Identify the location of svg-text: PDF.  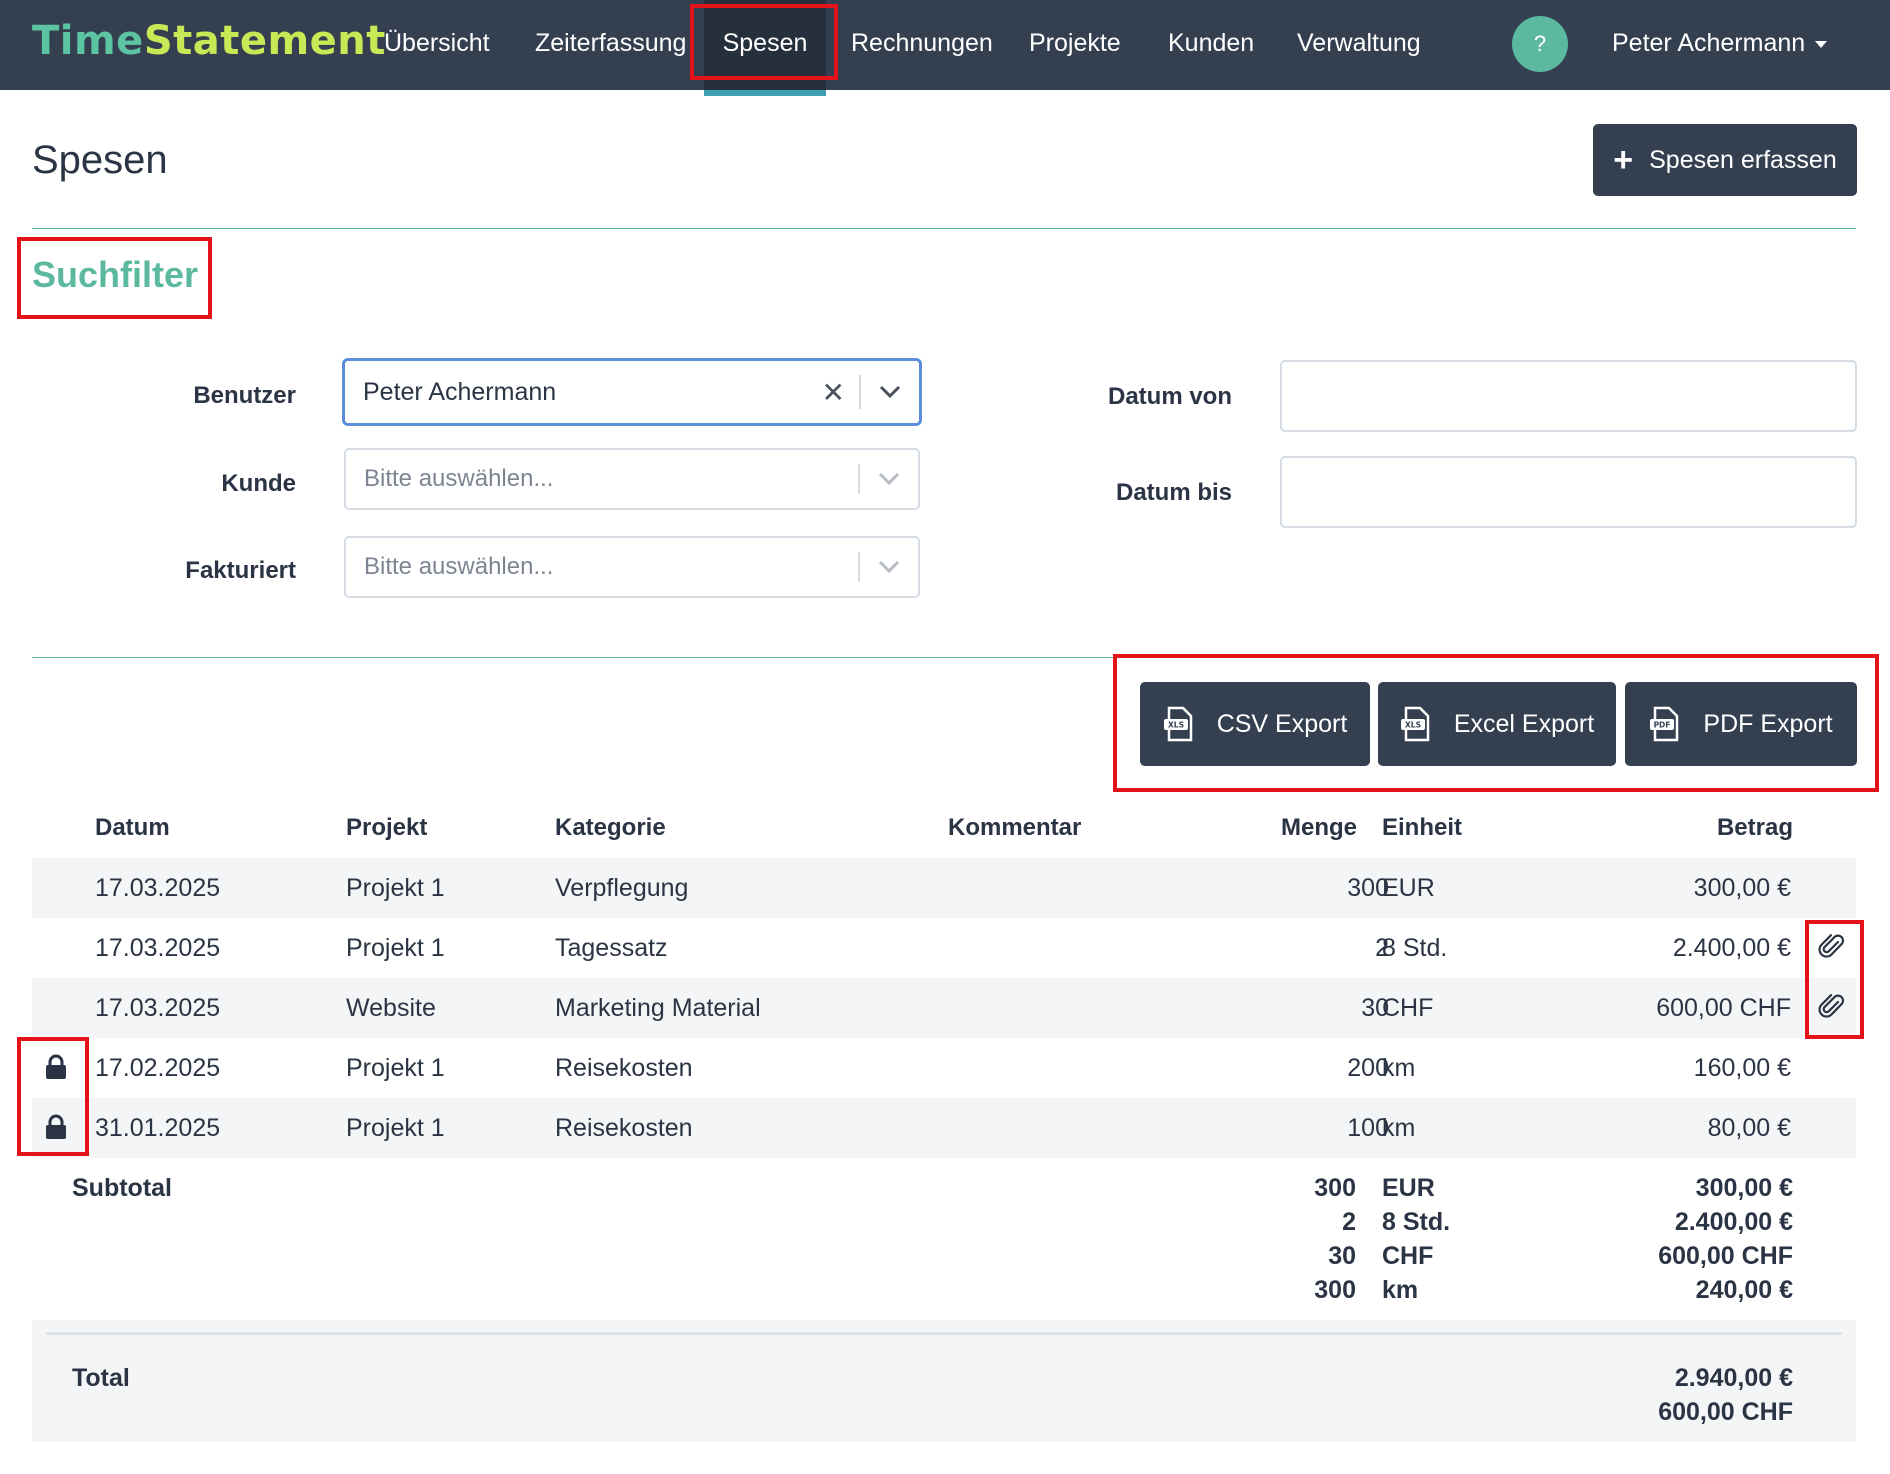
(1662, 725).